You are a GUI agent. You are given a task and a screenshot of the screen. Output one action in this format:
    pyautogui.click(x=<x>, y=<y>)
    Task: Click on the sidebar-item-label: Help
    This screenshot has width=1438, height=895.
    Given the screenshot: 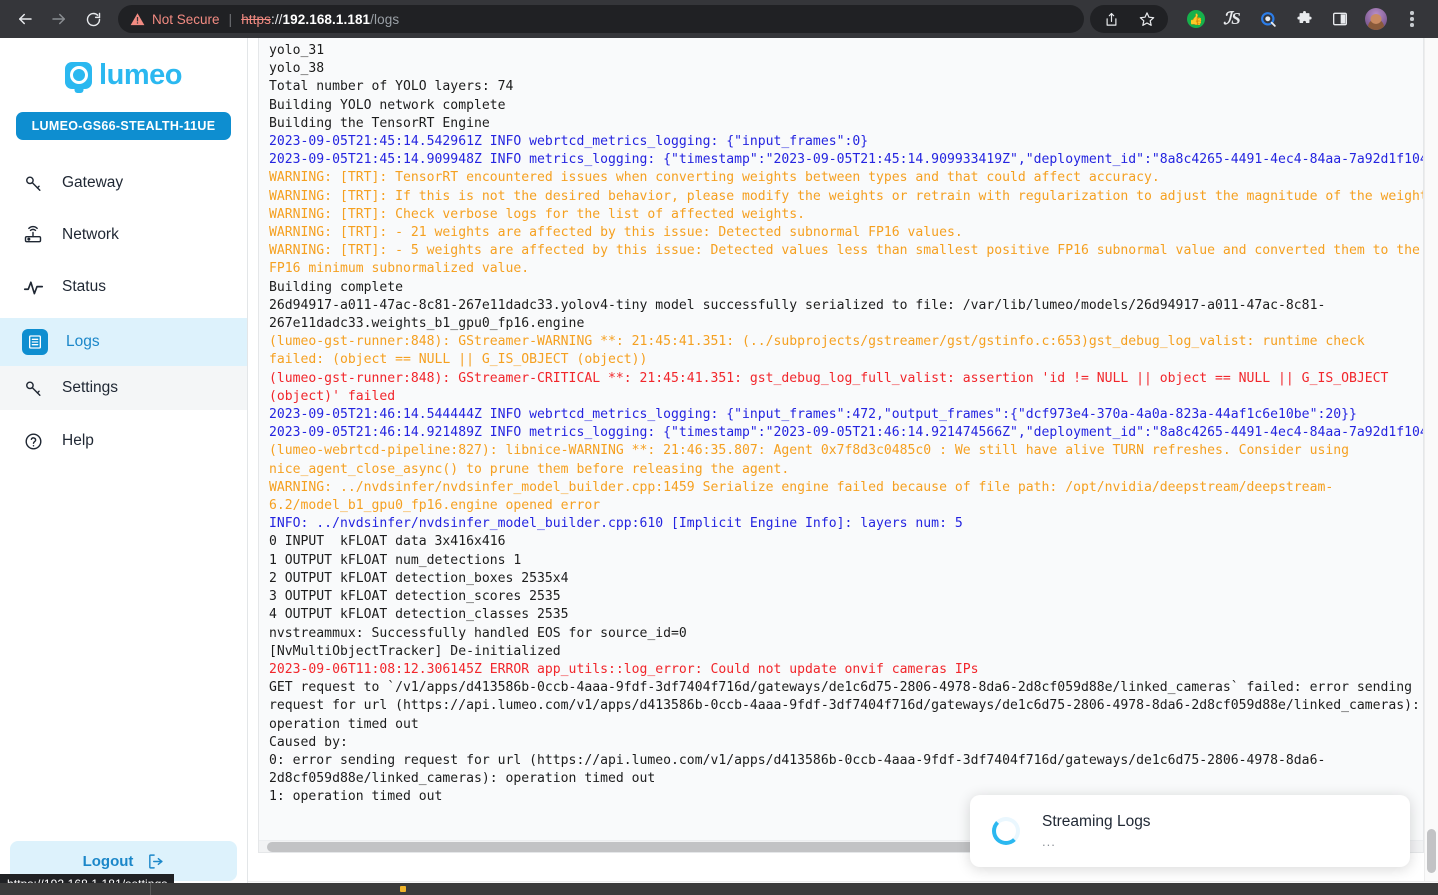 What is the action you would take?
    pyautogui.click(x=78, y=440)
    